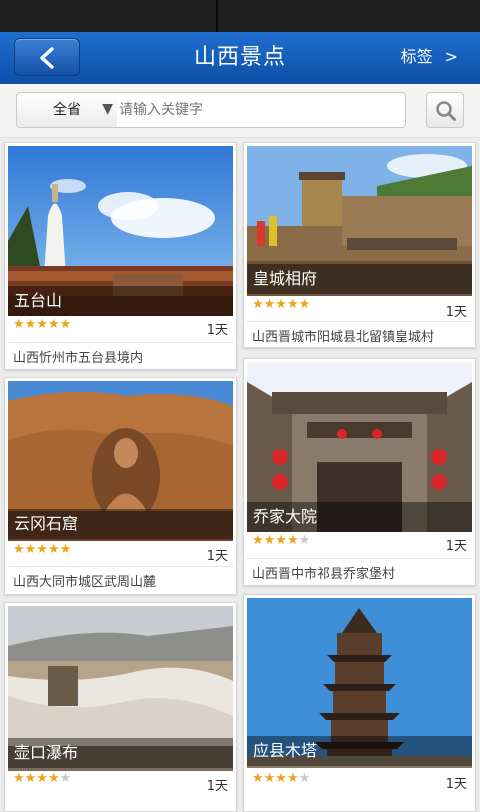 The width and height of the screenshot is (480, 812). What do you see at coordinates (359, 472) in the screenshot?
I see `spot-card: 乔家大院 ★★★★★ 1天 山西晋中市祁县乔家堡村` at bounding box center [359, 472].